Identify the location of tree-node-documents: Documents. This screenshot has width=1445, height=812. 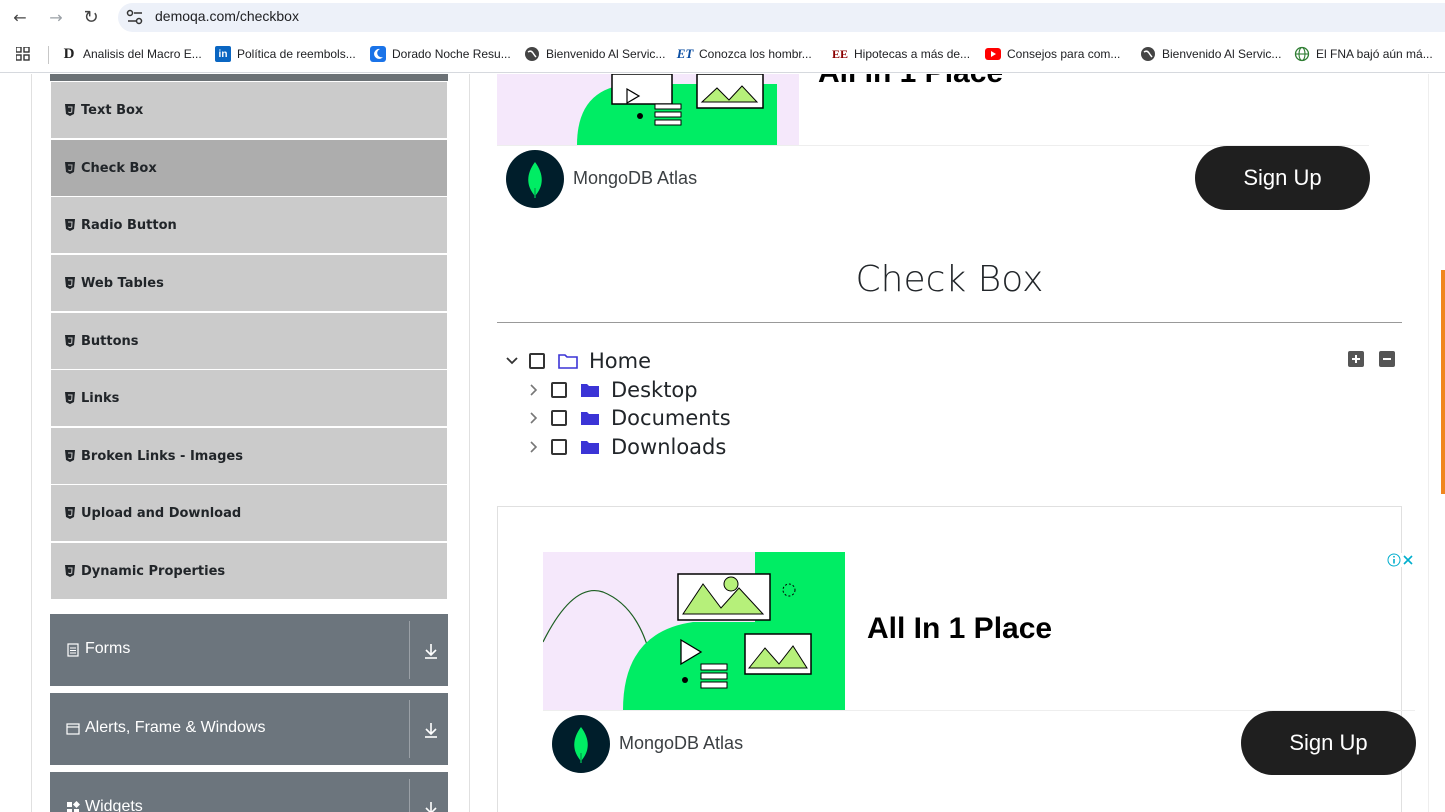
(629, 418).